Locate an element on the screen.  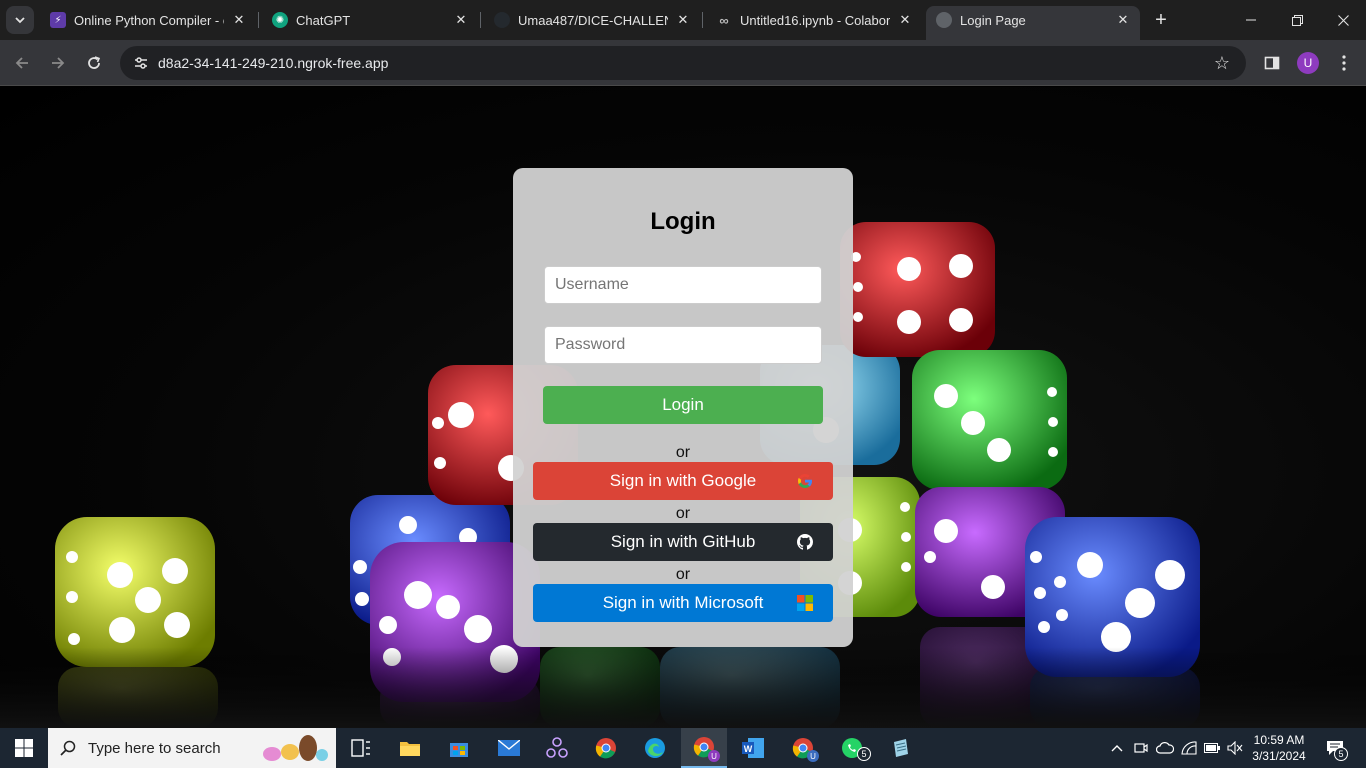
taskbar-search-box: Type here to search is located at coordinates (192, 748).